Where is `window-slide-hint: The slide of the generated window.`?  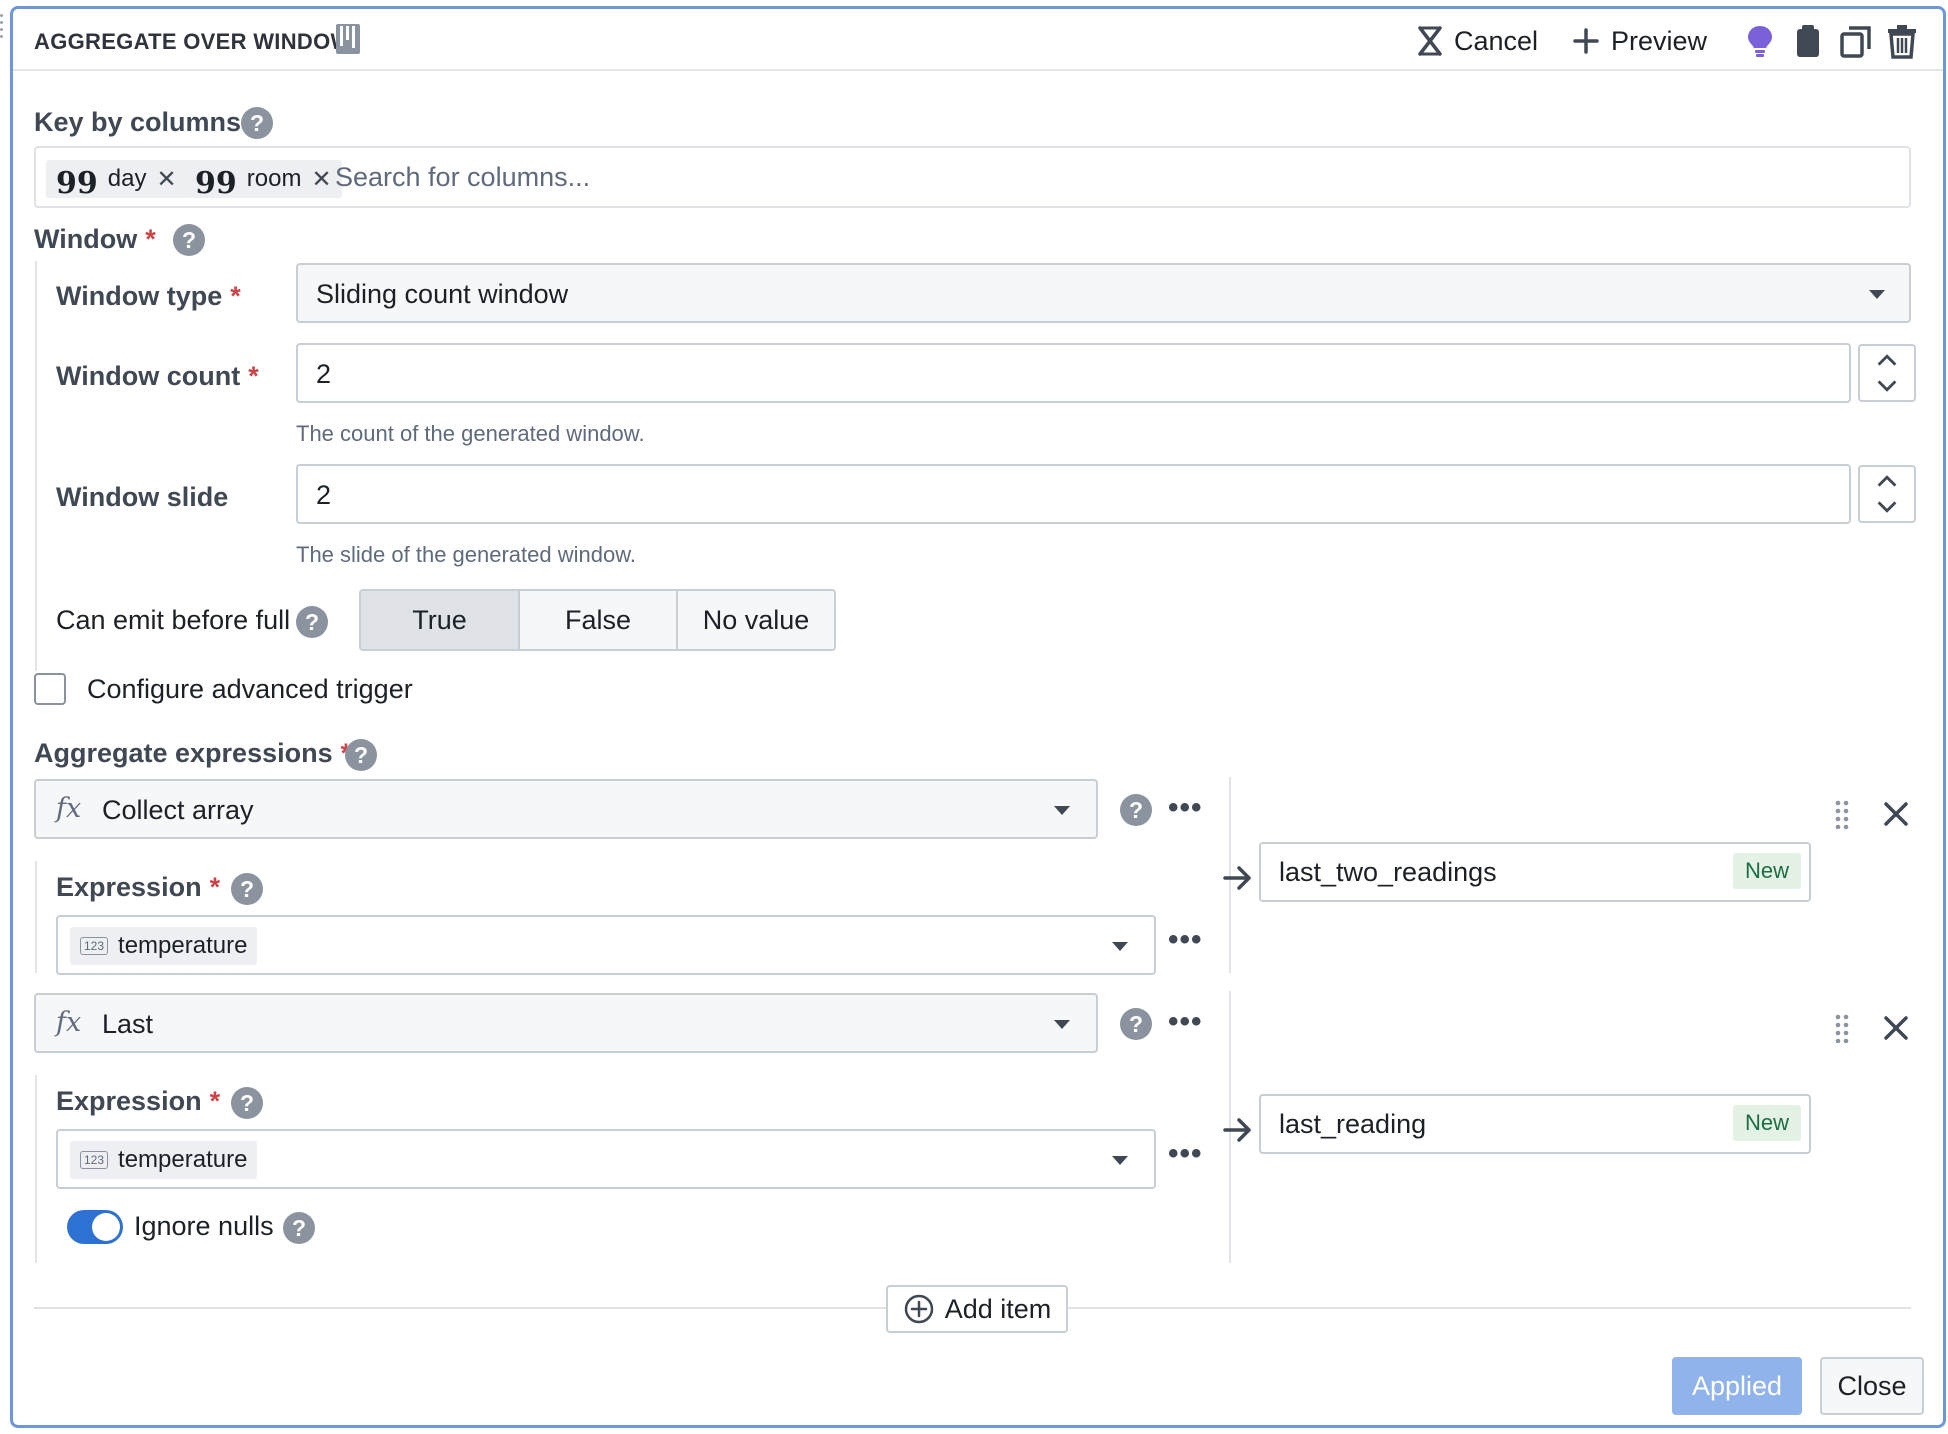
window-slide-hint: The slide of the generated window. is located at coordinates (466, 554).